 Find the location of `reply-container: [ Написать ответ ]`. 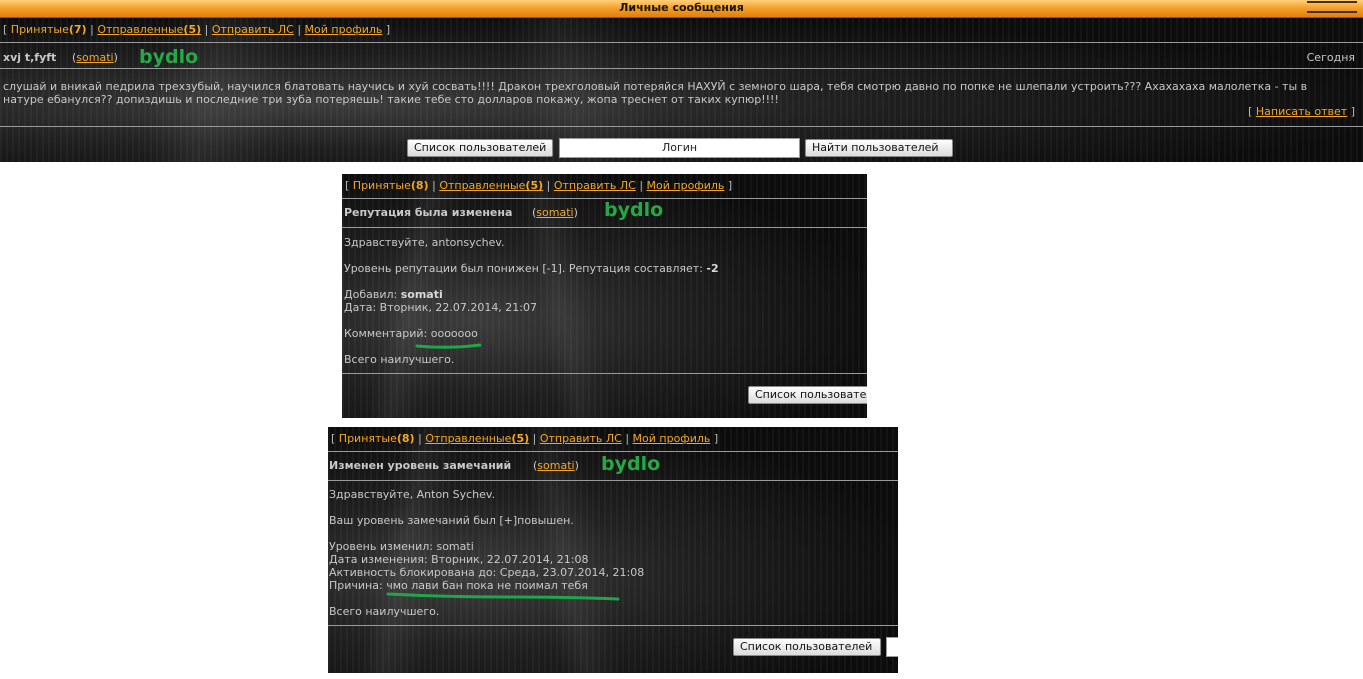

reply-container: [ Написать ответ ] is located at coordinates (1301, 111).